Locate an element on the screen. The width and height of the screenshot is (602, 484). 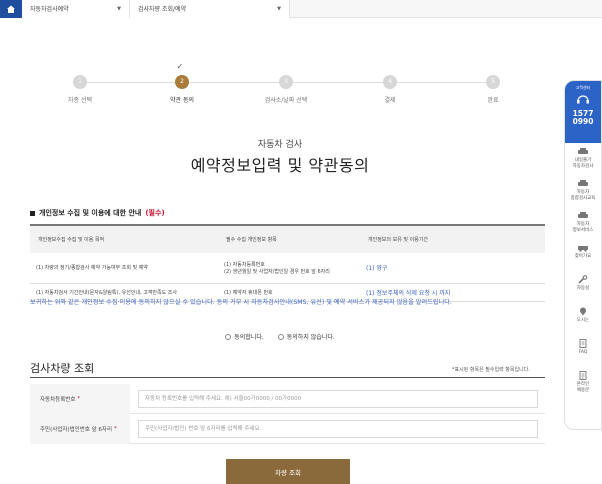
step-3: 3 검사소/날짜 선택 is located at coordinates (286, 89).